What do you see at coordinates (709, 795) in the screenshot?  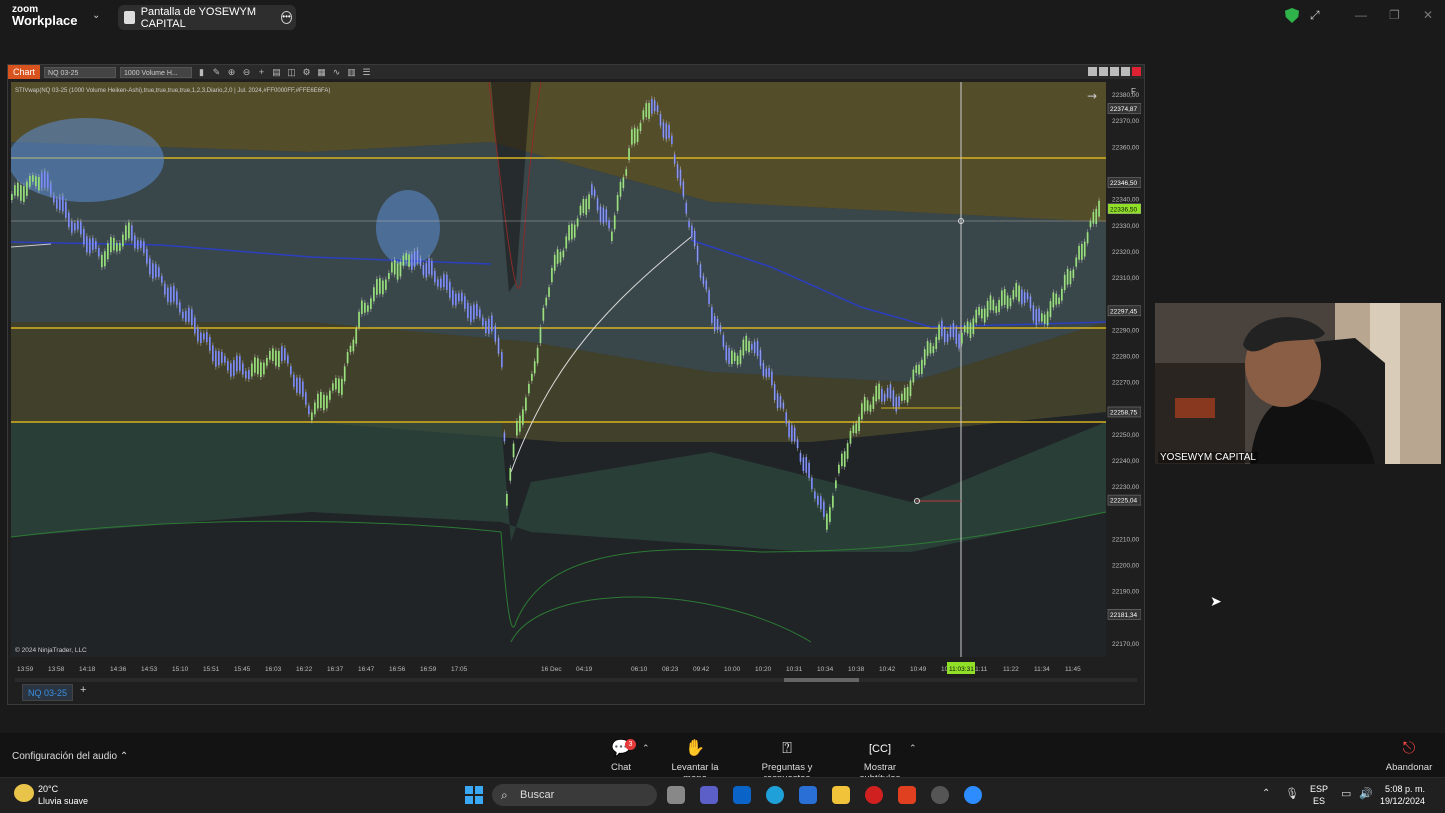 I see `teams-icon` at bounding box center [709, 795].